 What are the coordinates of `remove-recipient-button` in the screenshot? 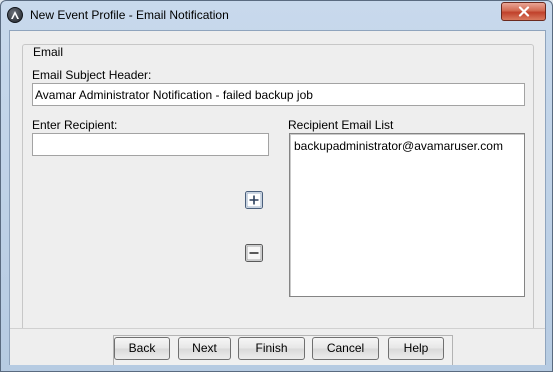 It's located at (254, 253).